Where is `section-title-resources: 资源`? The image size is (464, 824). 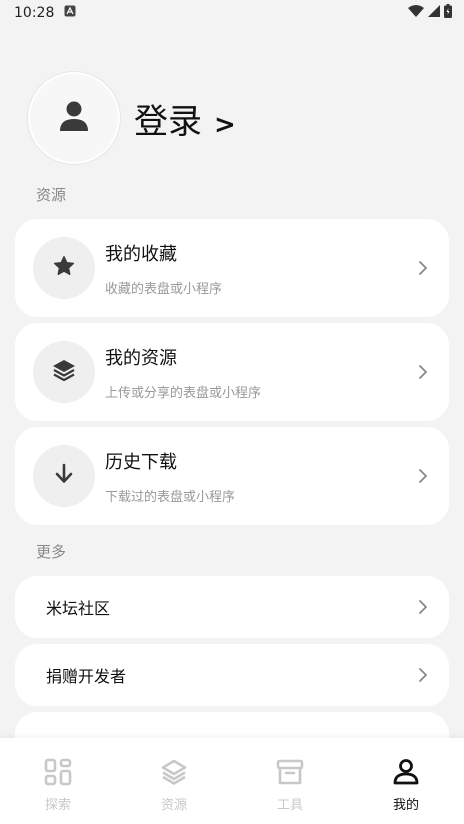
section-title-resources: 资源 is located at coordinates (51, 195).